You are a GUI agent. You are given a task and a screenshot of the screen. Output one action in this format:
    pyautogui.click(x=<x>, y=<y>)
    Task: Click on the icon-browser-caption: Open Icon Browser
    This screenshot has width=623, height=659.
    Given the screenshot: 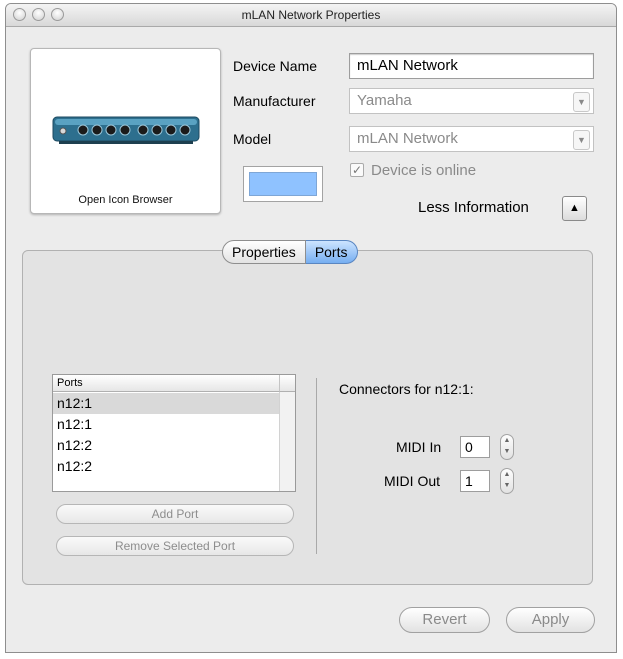 What is the action you would take?
    pyautogui.click(x=125, y=200)
    